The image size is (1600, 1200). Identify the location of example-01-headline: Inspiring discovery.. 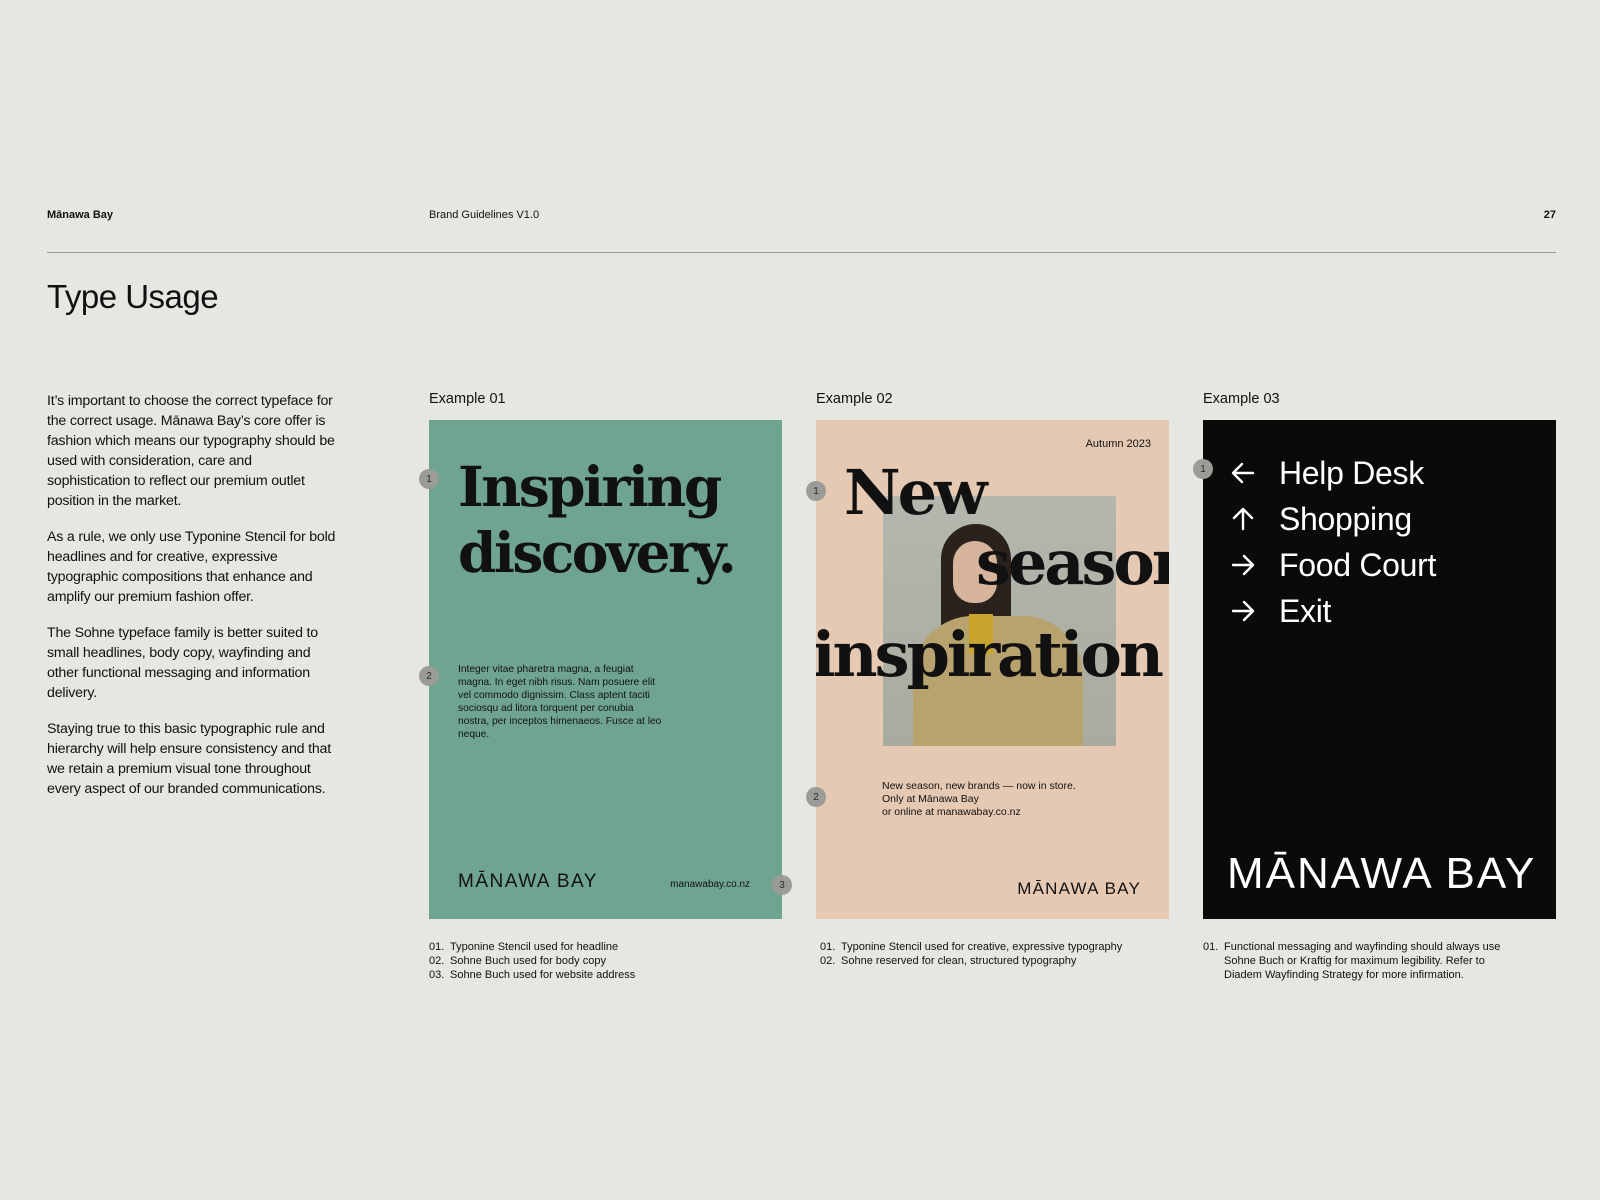
(597, 520).